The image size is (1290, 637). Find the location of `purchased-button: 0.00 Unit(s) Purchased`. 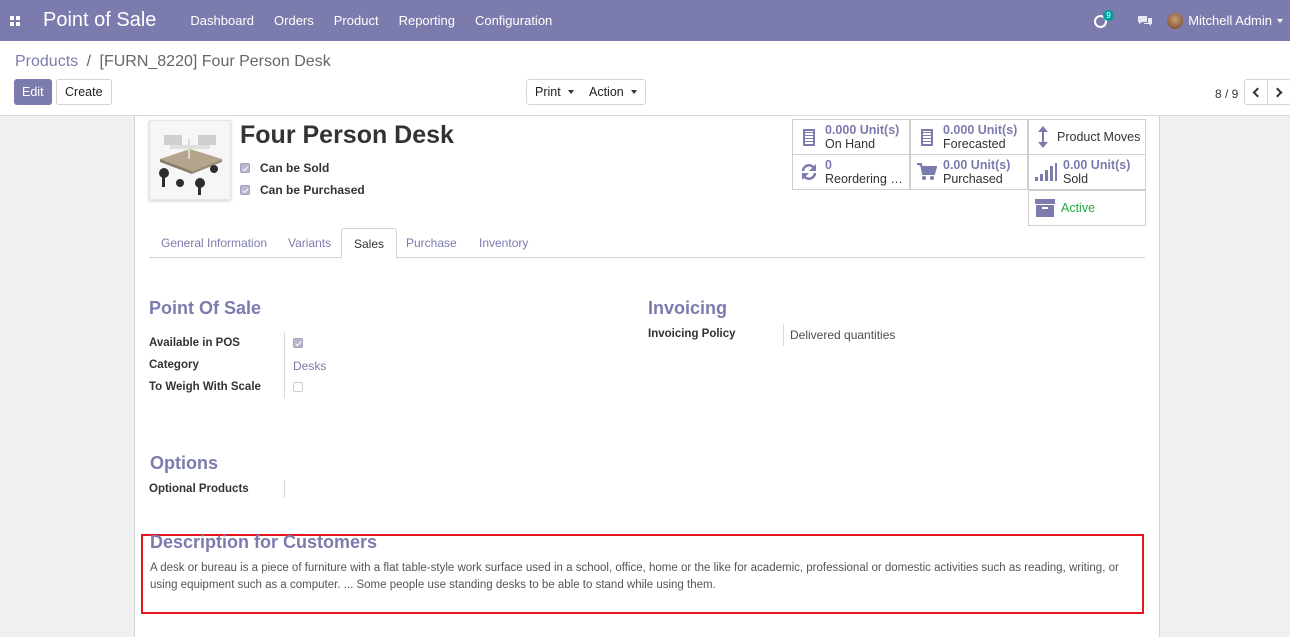

purchased-button: 0.00 Unit(s) Purchased is located at coordinates (969, 172).